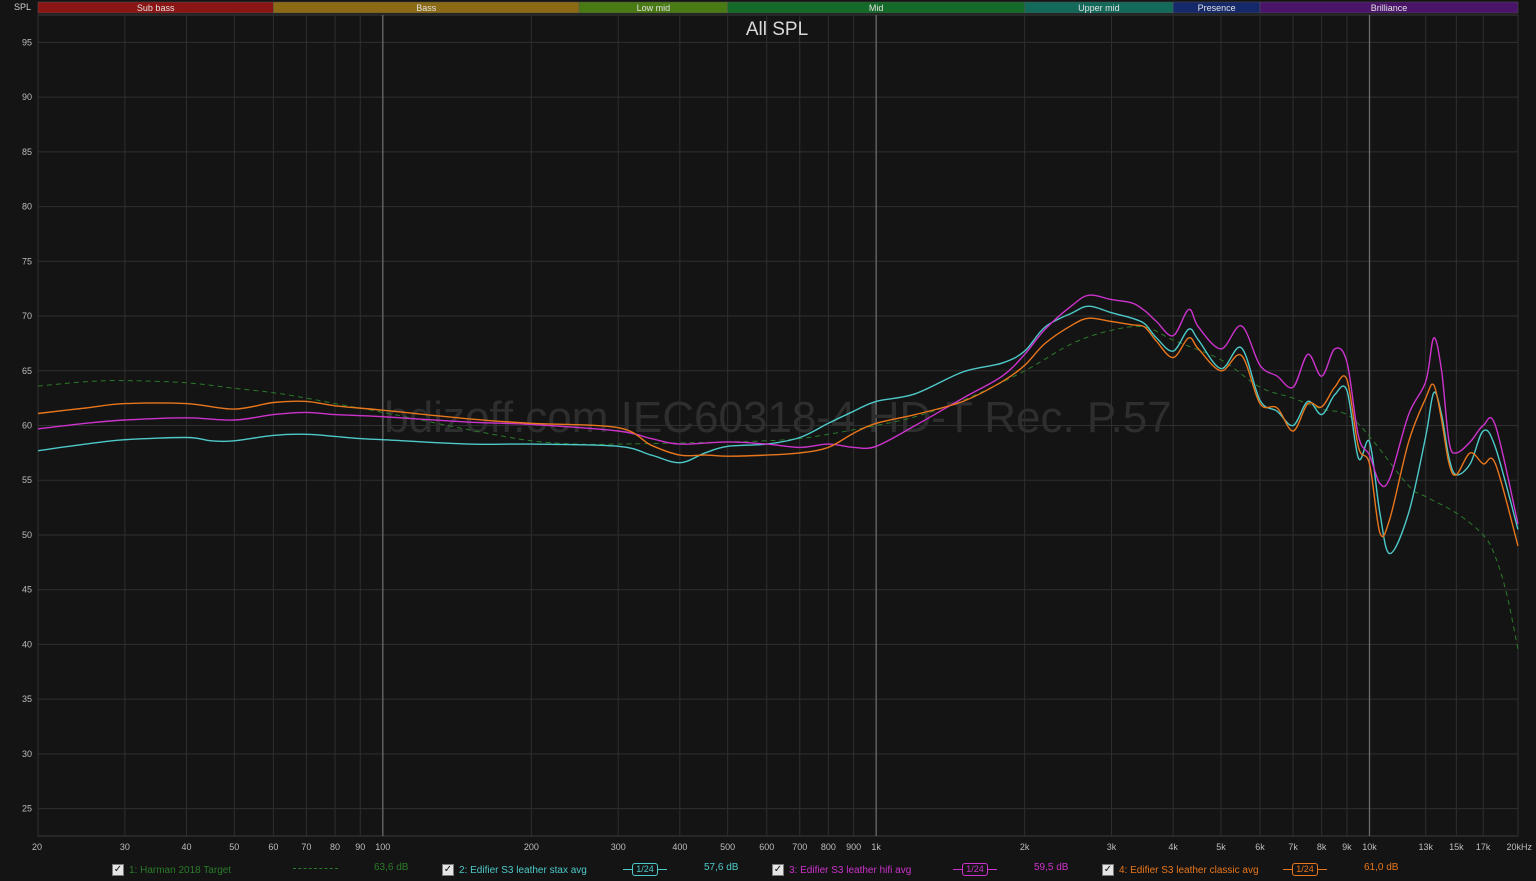 This screenshot has height=881, width=1536. Describe the element at coordinates (27, 316) in the screenshot. I see `y-tick-label: 70` at that location.